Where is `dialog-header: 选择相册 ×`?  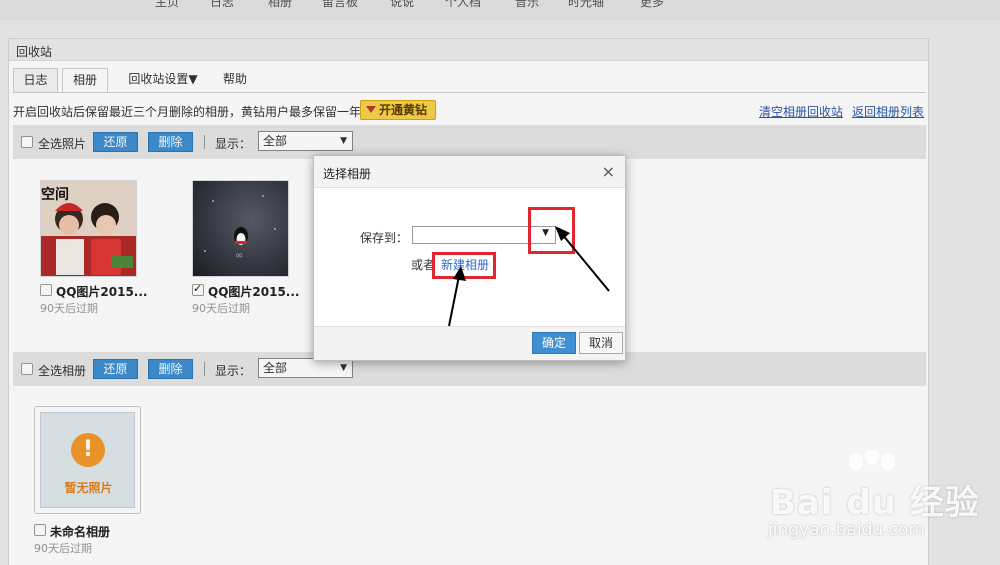
dialog-header: 选择相册 × is located at coordinates (469, 172).